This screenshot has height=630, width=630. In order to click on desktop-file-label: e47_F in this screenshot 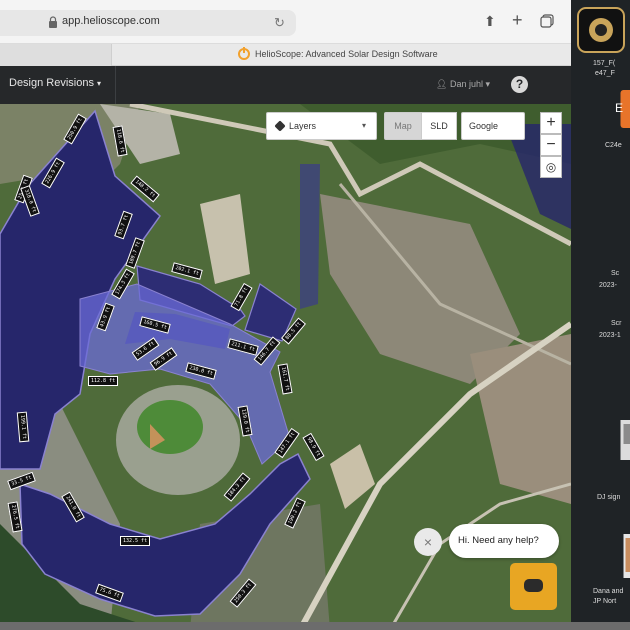, I will do `click(605, 73)`.